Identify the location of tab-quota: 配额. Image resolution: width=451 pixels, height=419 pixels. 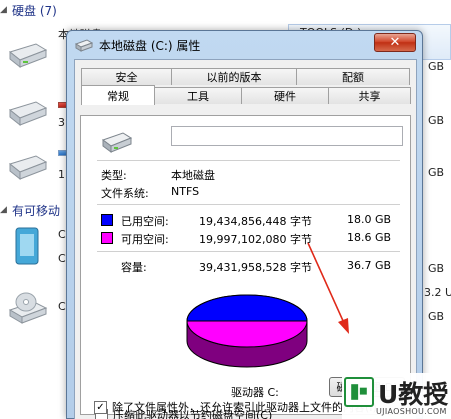
(353, 76).